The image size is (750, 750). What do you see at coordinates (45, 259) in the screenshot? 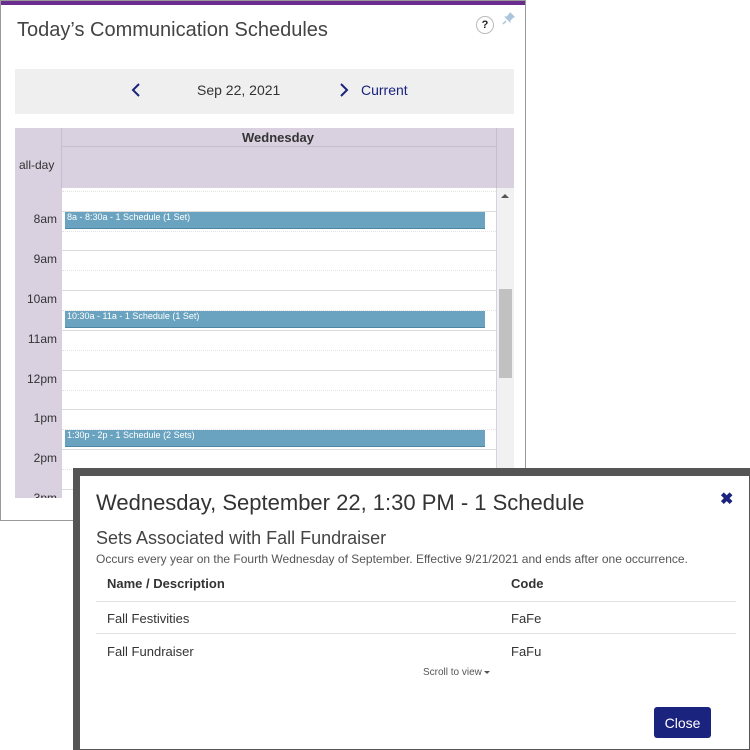
I see `hour-label: 9am` at bounding box center [45, 259].